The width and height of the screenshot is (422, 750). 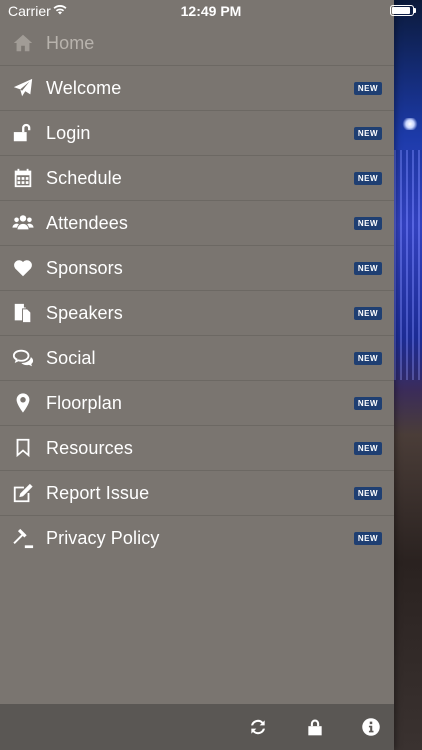 I want to click on menu-item-report-issue: Report Issue NEW, so click(x=197, y=493).